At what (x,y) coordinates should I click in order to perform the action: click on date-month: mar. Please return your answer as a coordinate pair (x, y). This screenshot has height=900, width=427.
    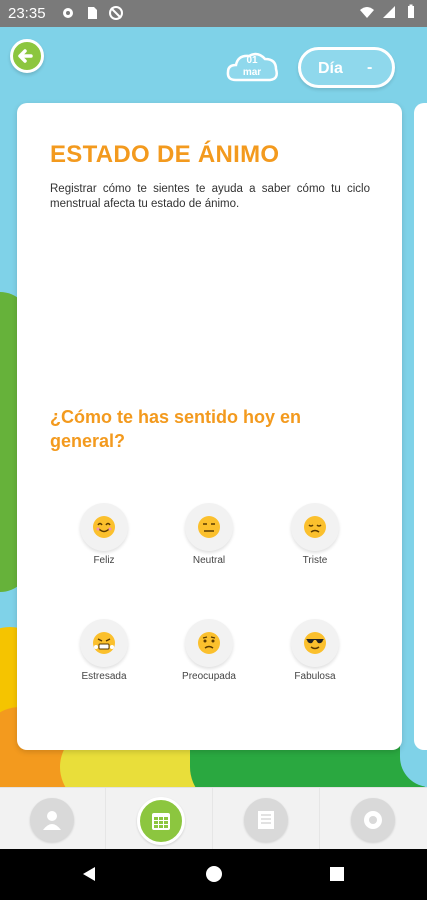
    Looking at the image, I should click on (252, 72).